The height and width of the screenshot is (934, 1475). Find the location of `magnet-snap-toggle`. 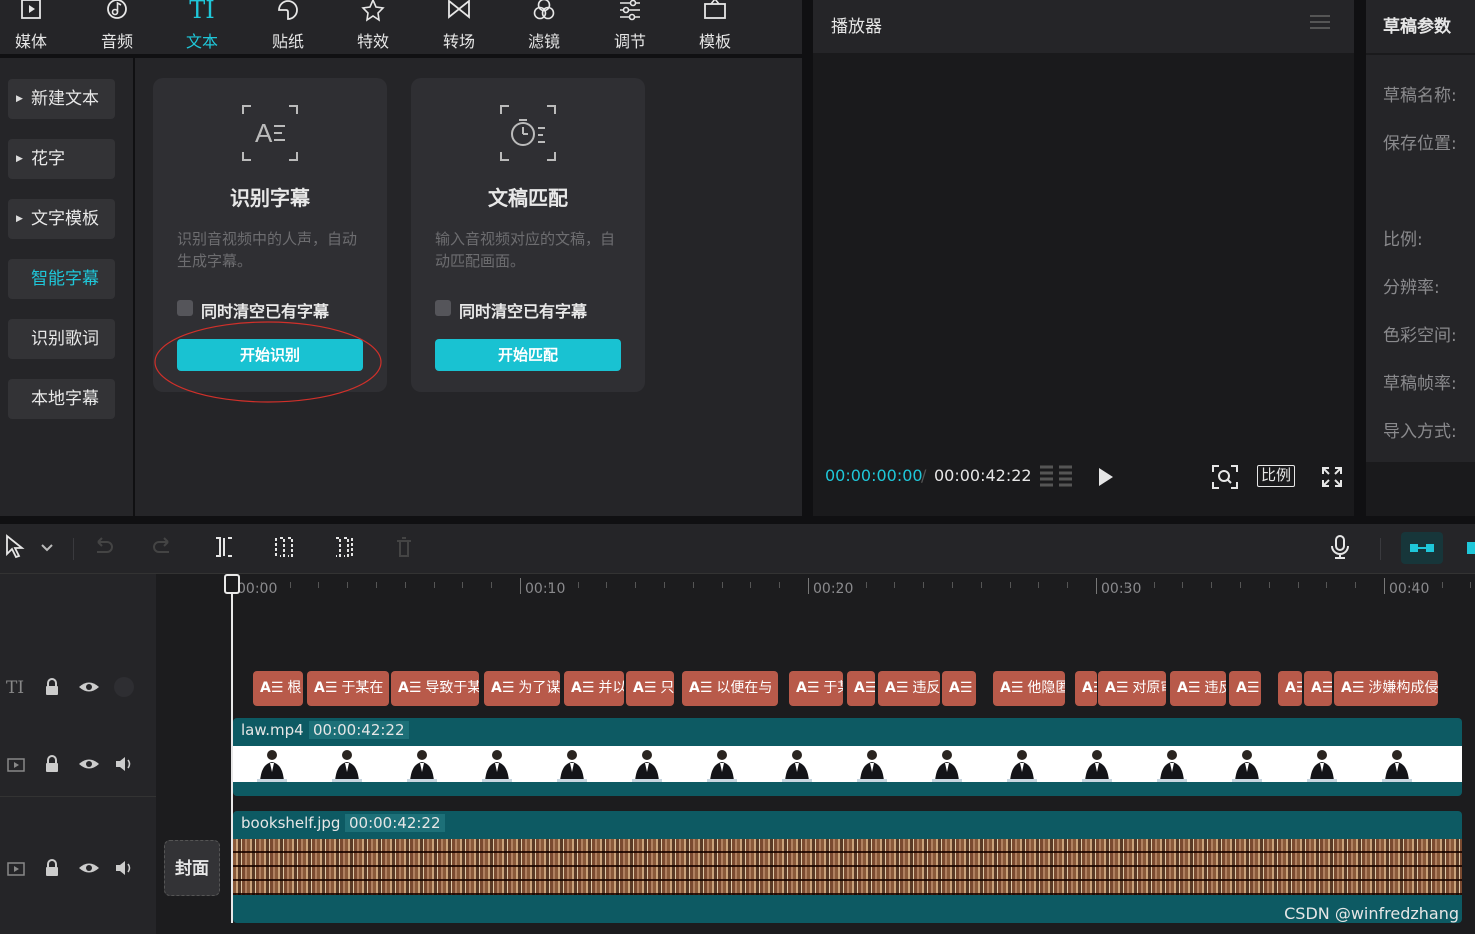

magnet-snap-toggle is located at coordinates (1422, 548).